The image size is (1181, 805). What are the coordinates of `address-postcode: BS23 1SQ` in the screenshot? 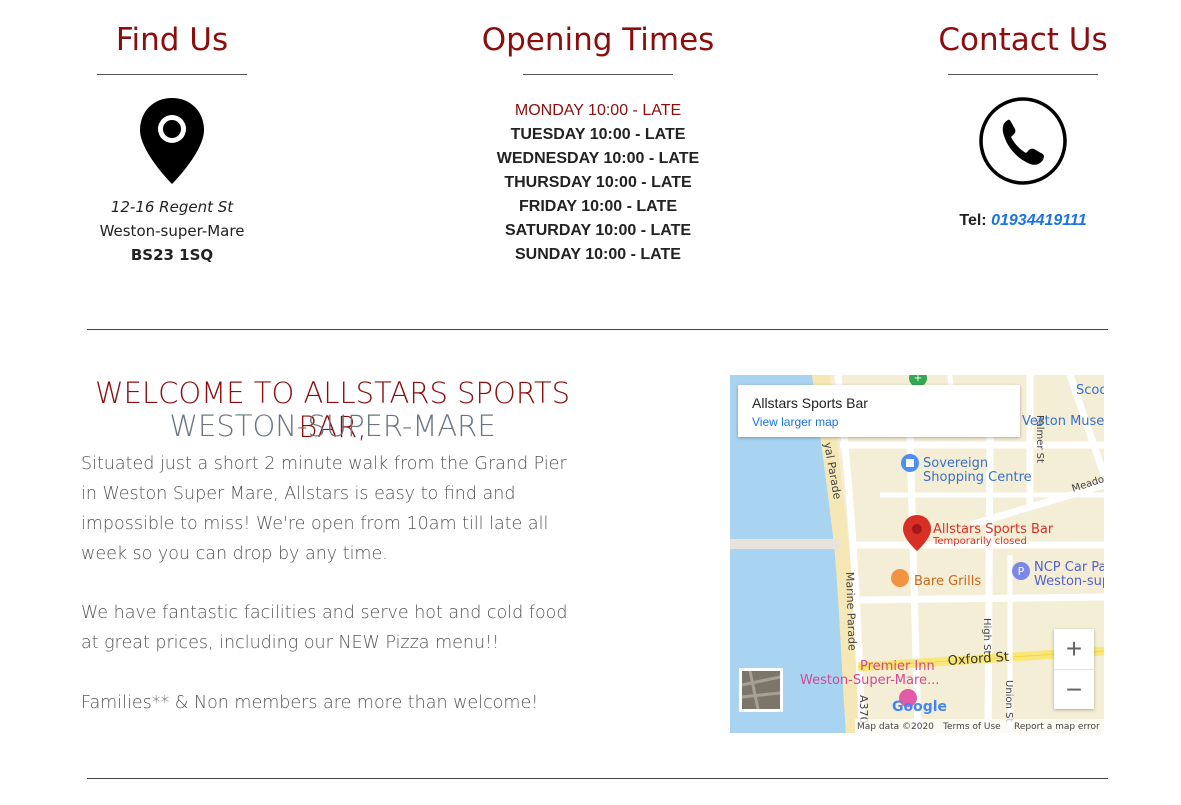 It's located at (172, 255).